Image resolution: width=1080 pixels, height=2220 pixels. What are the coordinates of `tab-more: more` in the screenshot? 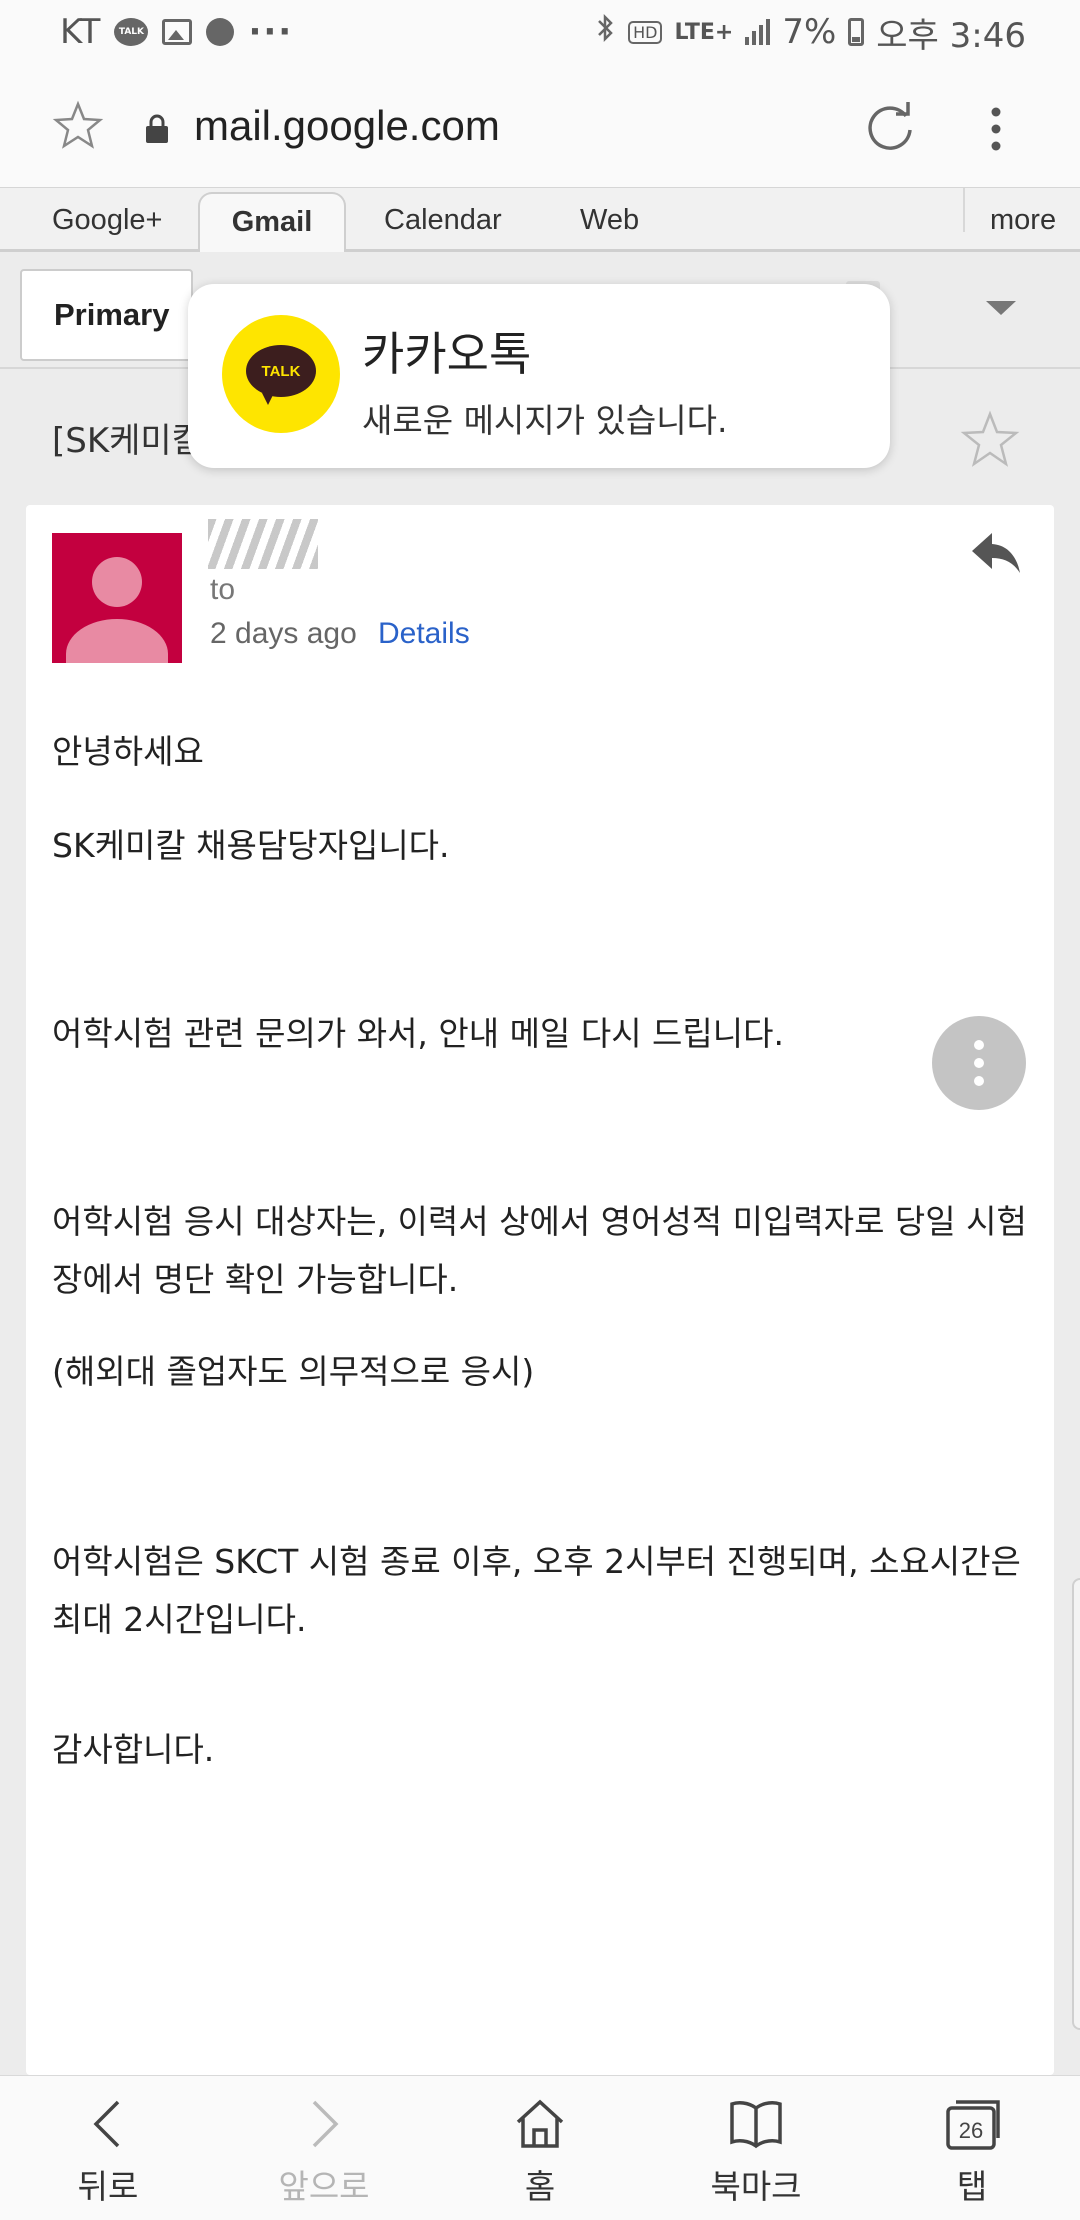 It's located at (1023, 220).